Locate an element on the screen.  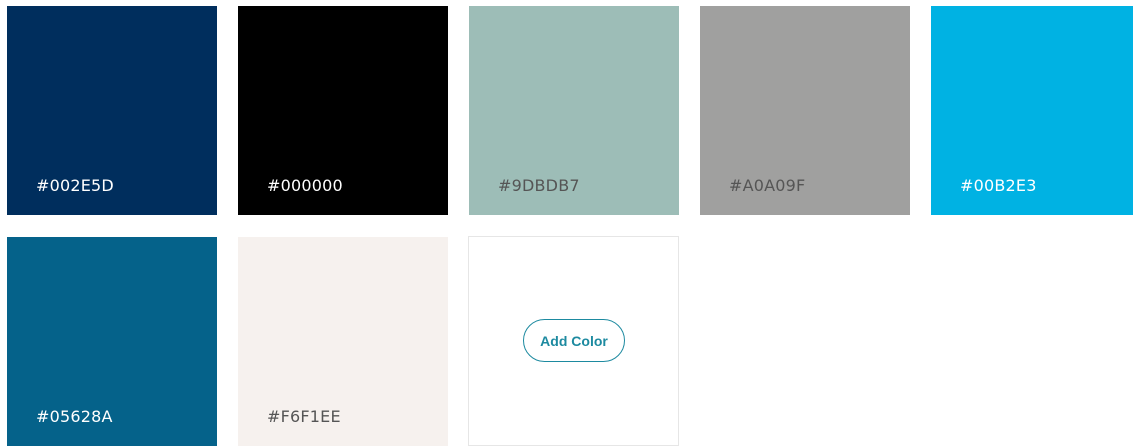
swatch-hex-label: #002E5D is located at coordinates (75, 185).